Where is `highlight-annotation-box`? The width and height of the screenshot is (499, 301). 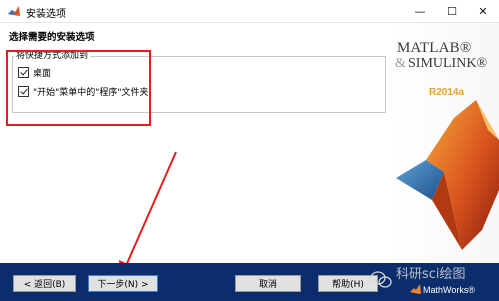
highlight-annotation-box is located at coordinates (78, 88).